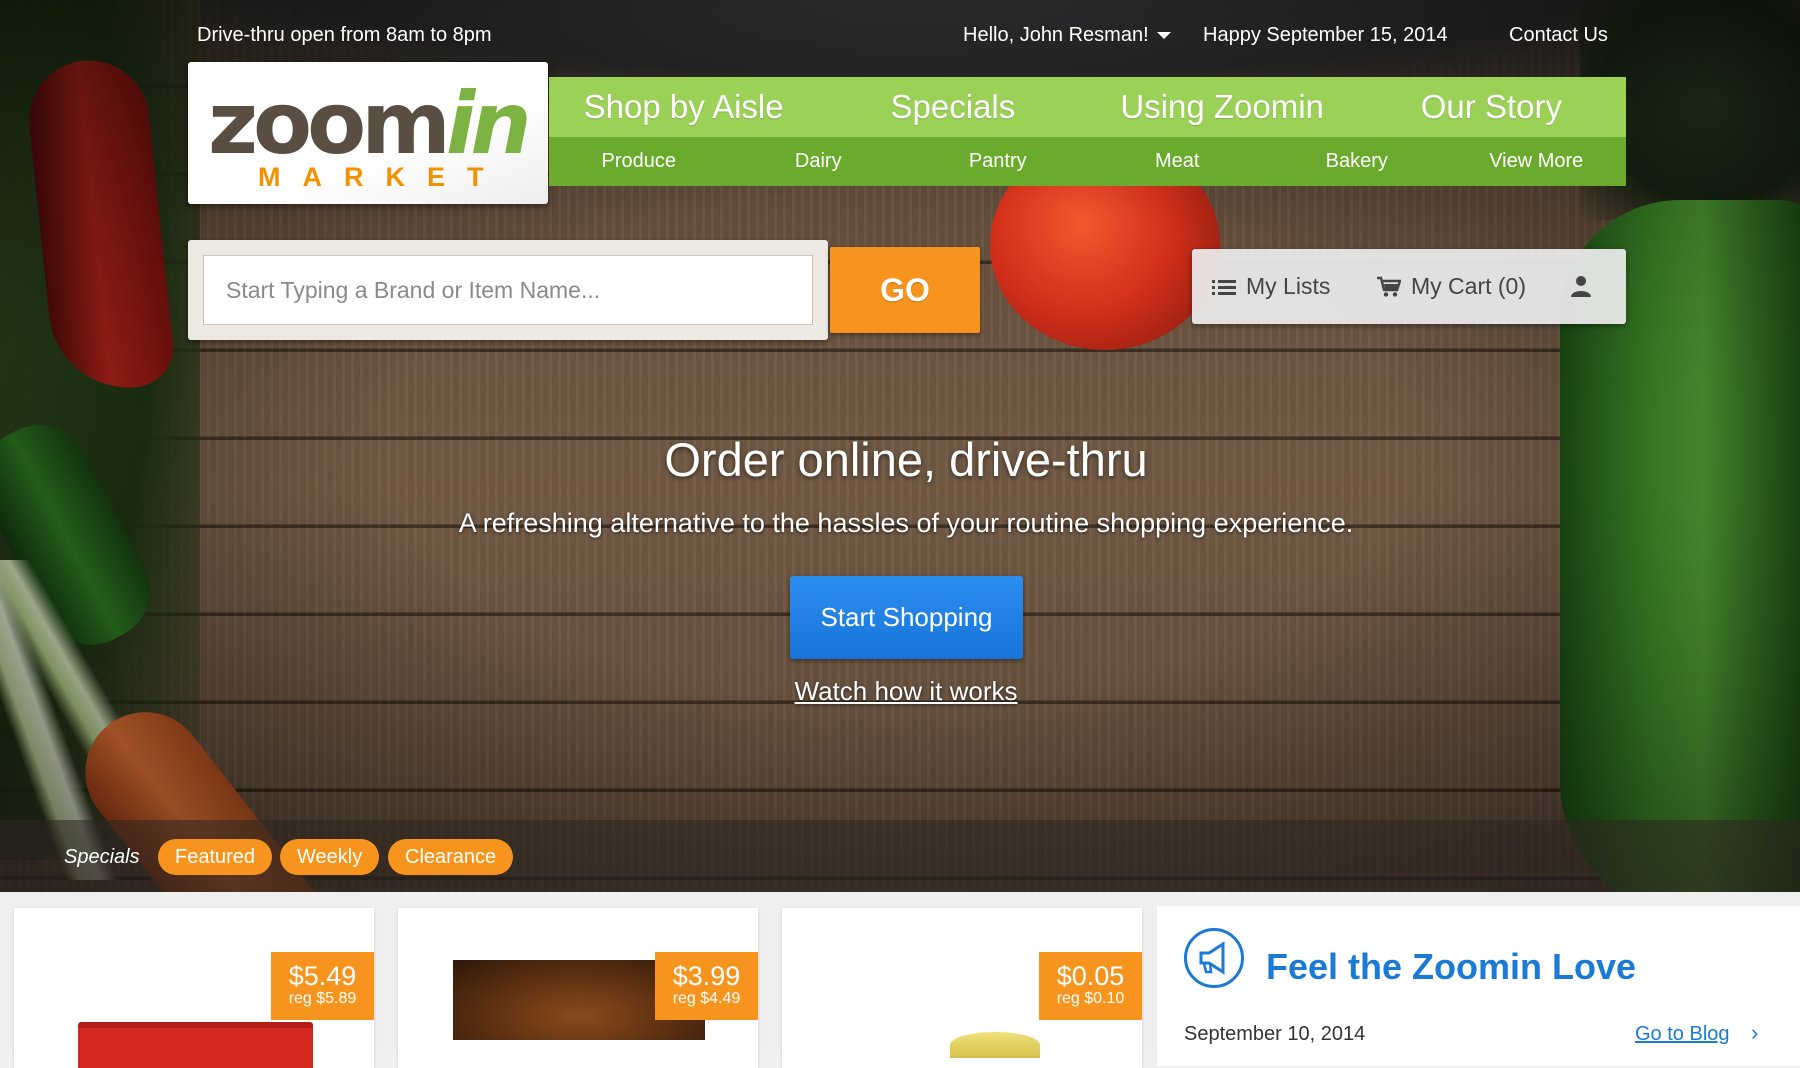 Image resolution: width=1800 pixels, height=1068 pixels. What do you see at coordinates (900, 856) in the screenshot?
I see `specials-bar: Specials Featured Weekly Clearance` at bounding box center [900, 856].